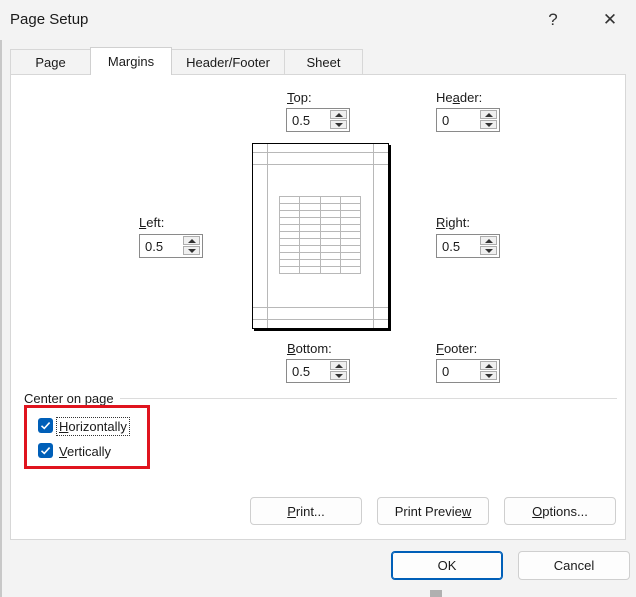  What do you see at coordinates (445, 120) in the screenshot?
I see `header-margin-value: 0` at bounding box center [445, 120].